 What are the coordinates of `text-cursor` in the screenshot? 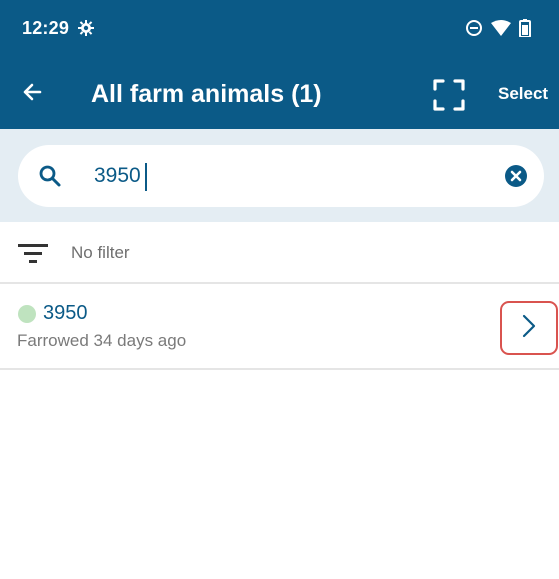 It's located at (146, 177).